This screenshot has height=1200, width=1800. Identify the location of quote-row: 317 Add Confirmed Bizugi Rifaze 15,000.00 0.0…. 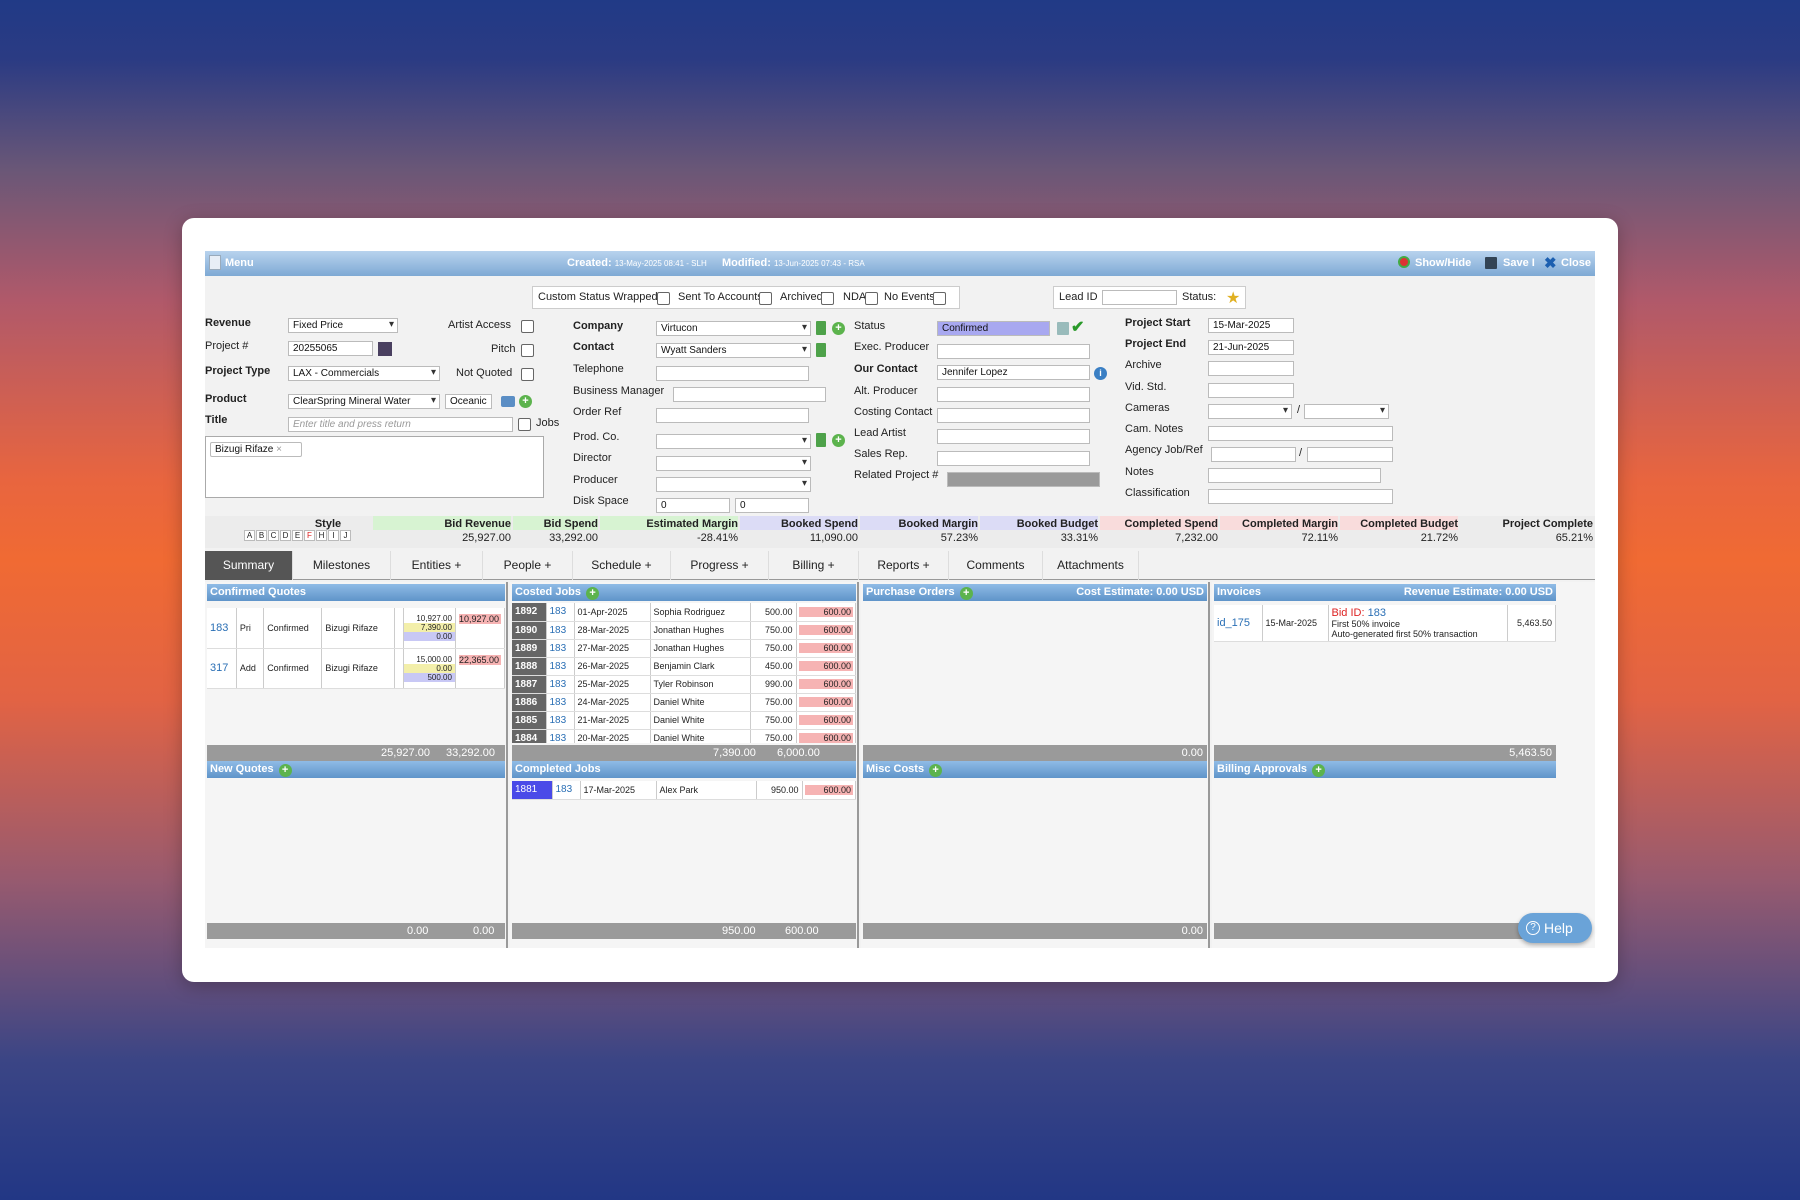
(356, 668).